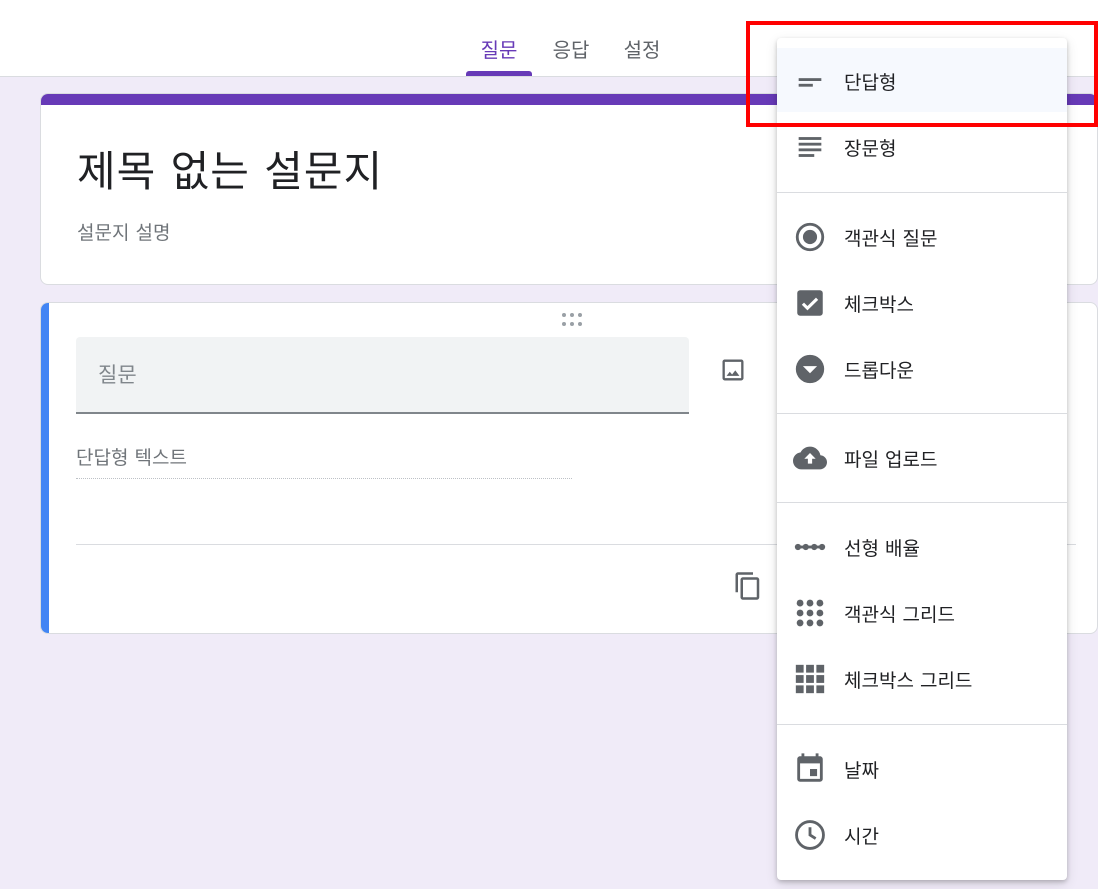 Image resolution: width=1098 pixels, height=889 pixels. Describe the element at coordinates (131, 458) in the screenshot. I see `short-answer-hint: 단답형 텍스트` at that location.